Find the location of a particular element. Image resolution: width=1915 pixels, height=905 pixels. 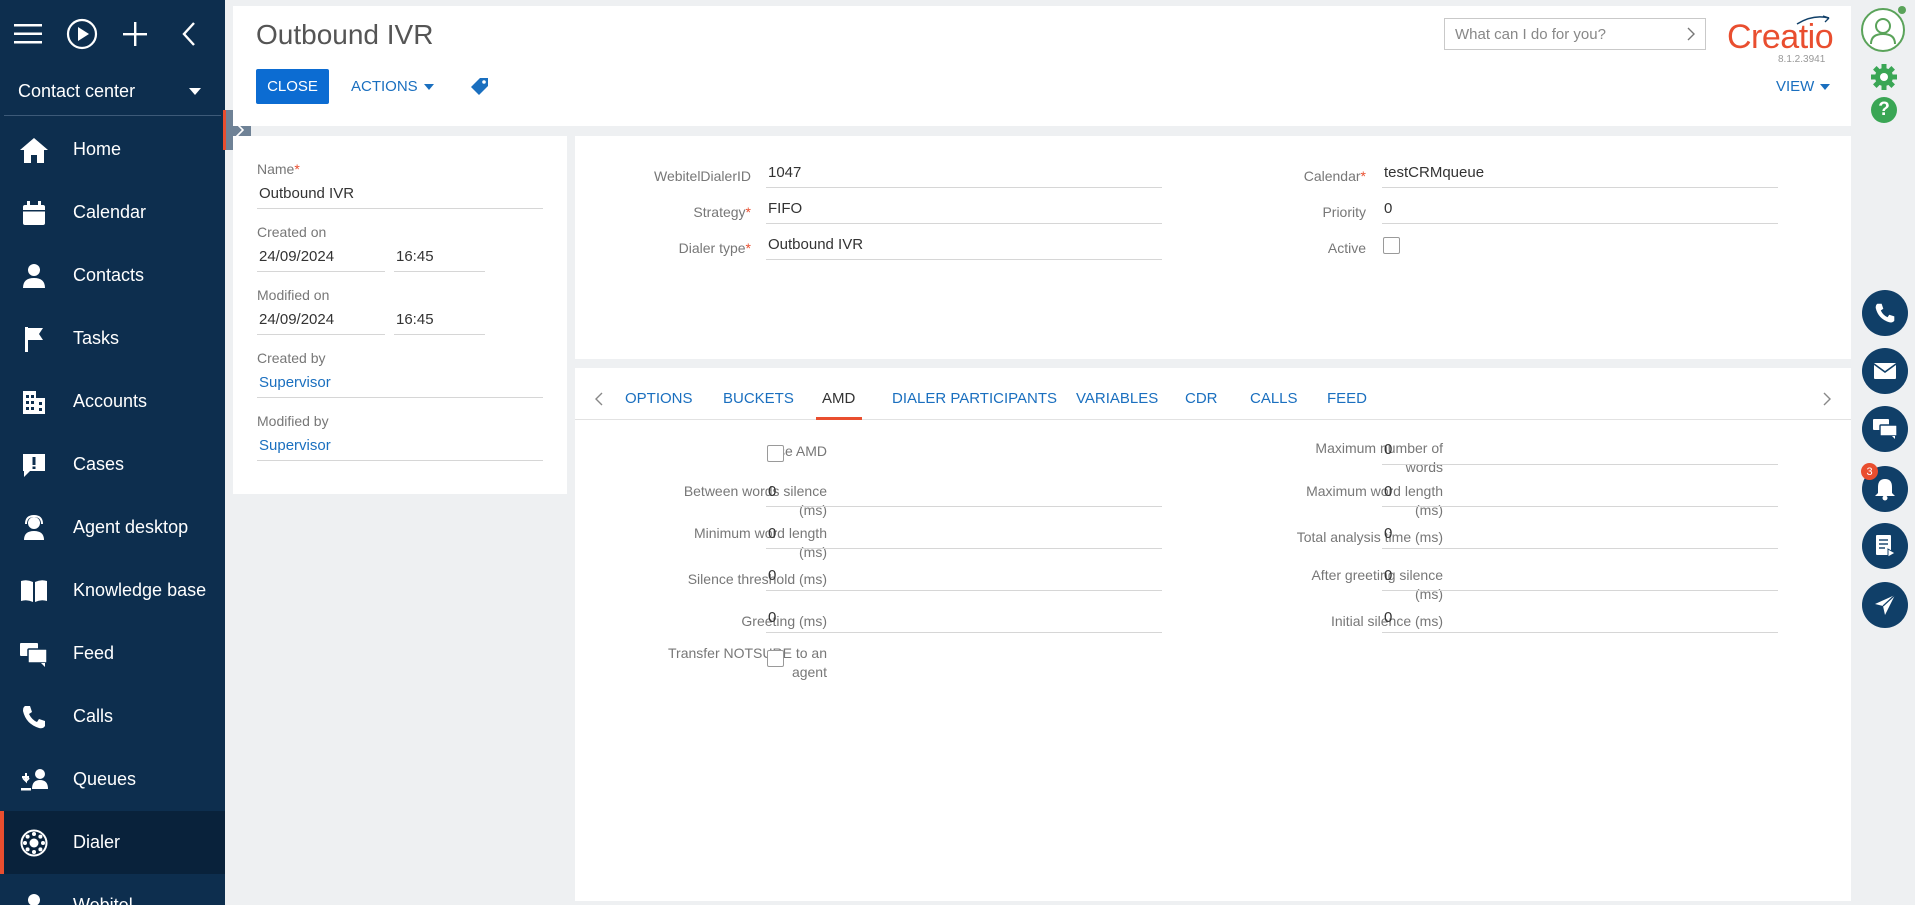

collapse-sidebar-icon is located at coordinates (189, 34).